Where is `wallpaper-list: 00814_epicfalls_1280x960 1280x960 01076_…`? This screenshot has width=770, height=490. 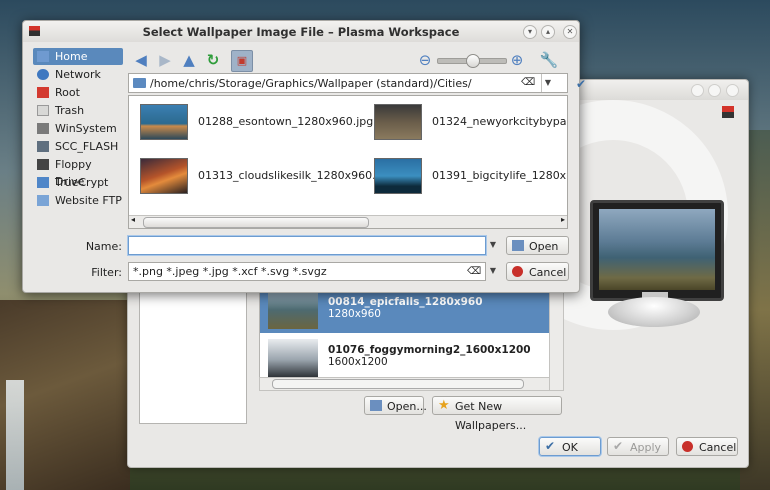 wallpaper-list: 00814_epicfalls_1280x960 1280x960 01076_… is located at coordinates (405, 334).